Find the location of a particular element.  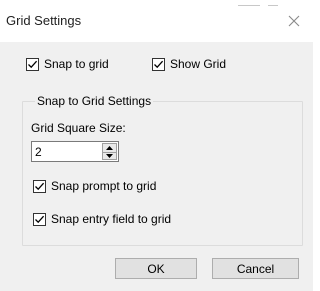

show-grid-label: Show Grid is located at coordinates (198, 64).